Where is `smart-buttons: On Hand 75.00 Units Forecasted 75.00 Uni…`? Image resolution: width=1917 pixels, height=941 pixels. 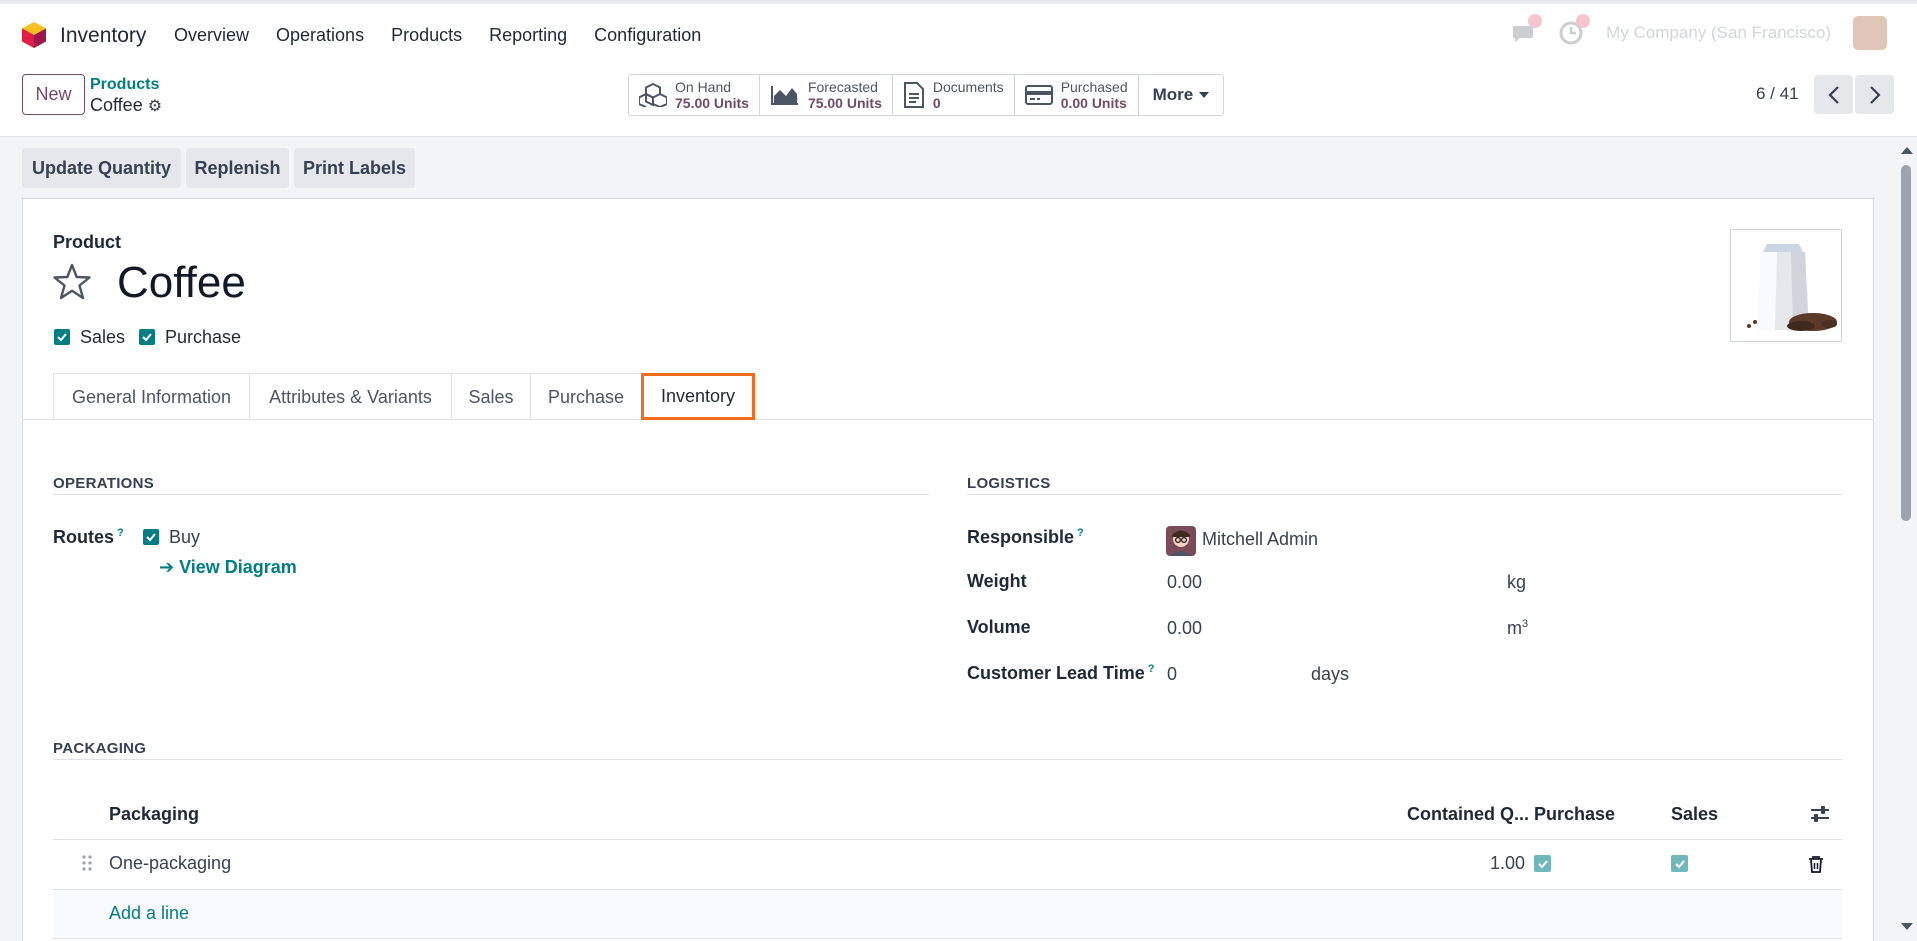
smart-buttons: On Hand 75.00 Units Forecasted 75.00 Uni… is located at coordinates (926, 95).